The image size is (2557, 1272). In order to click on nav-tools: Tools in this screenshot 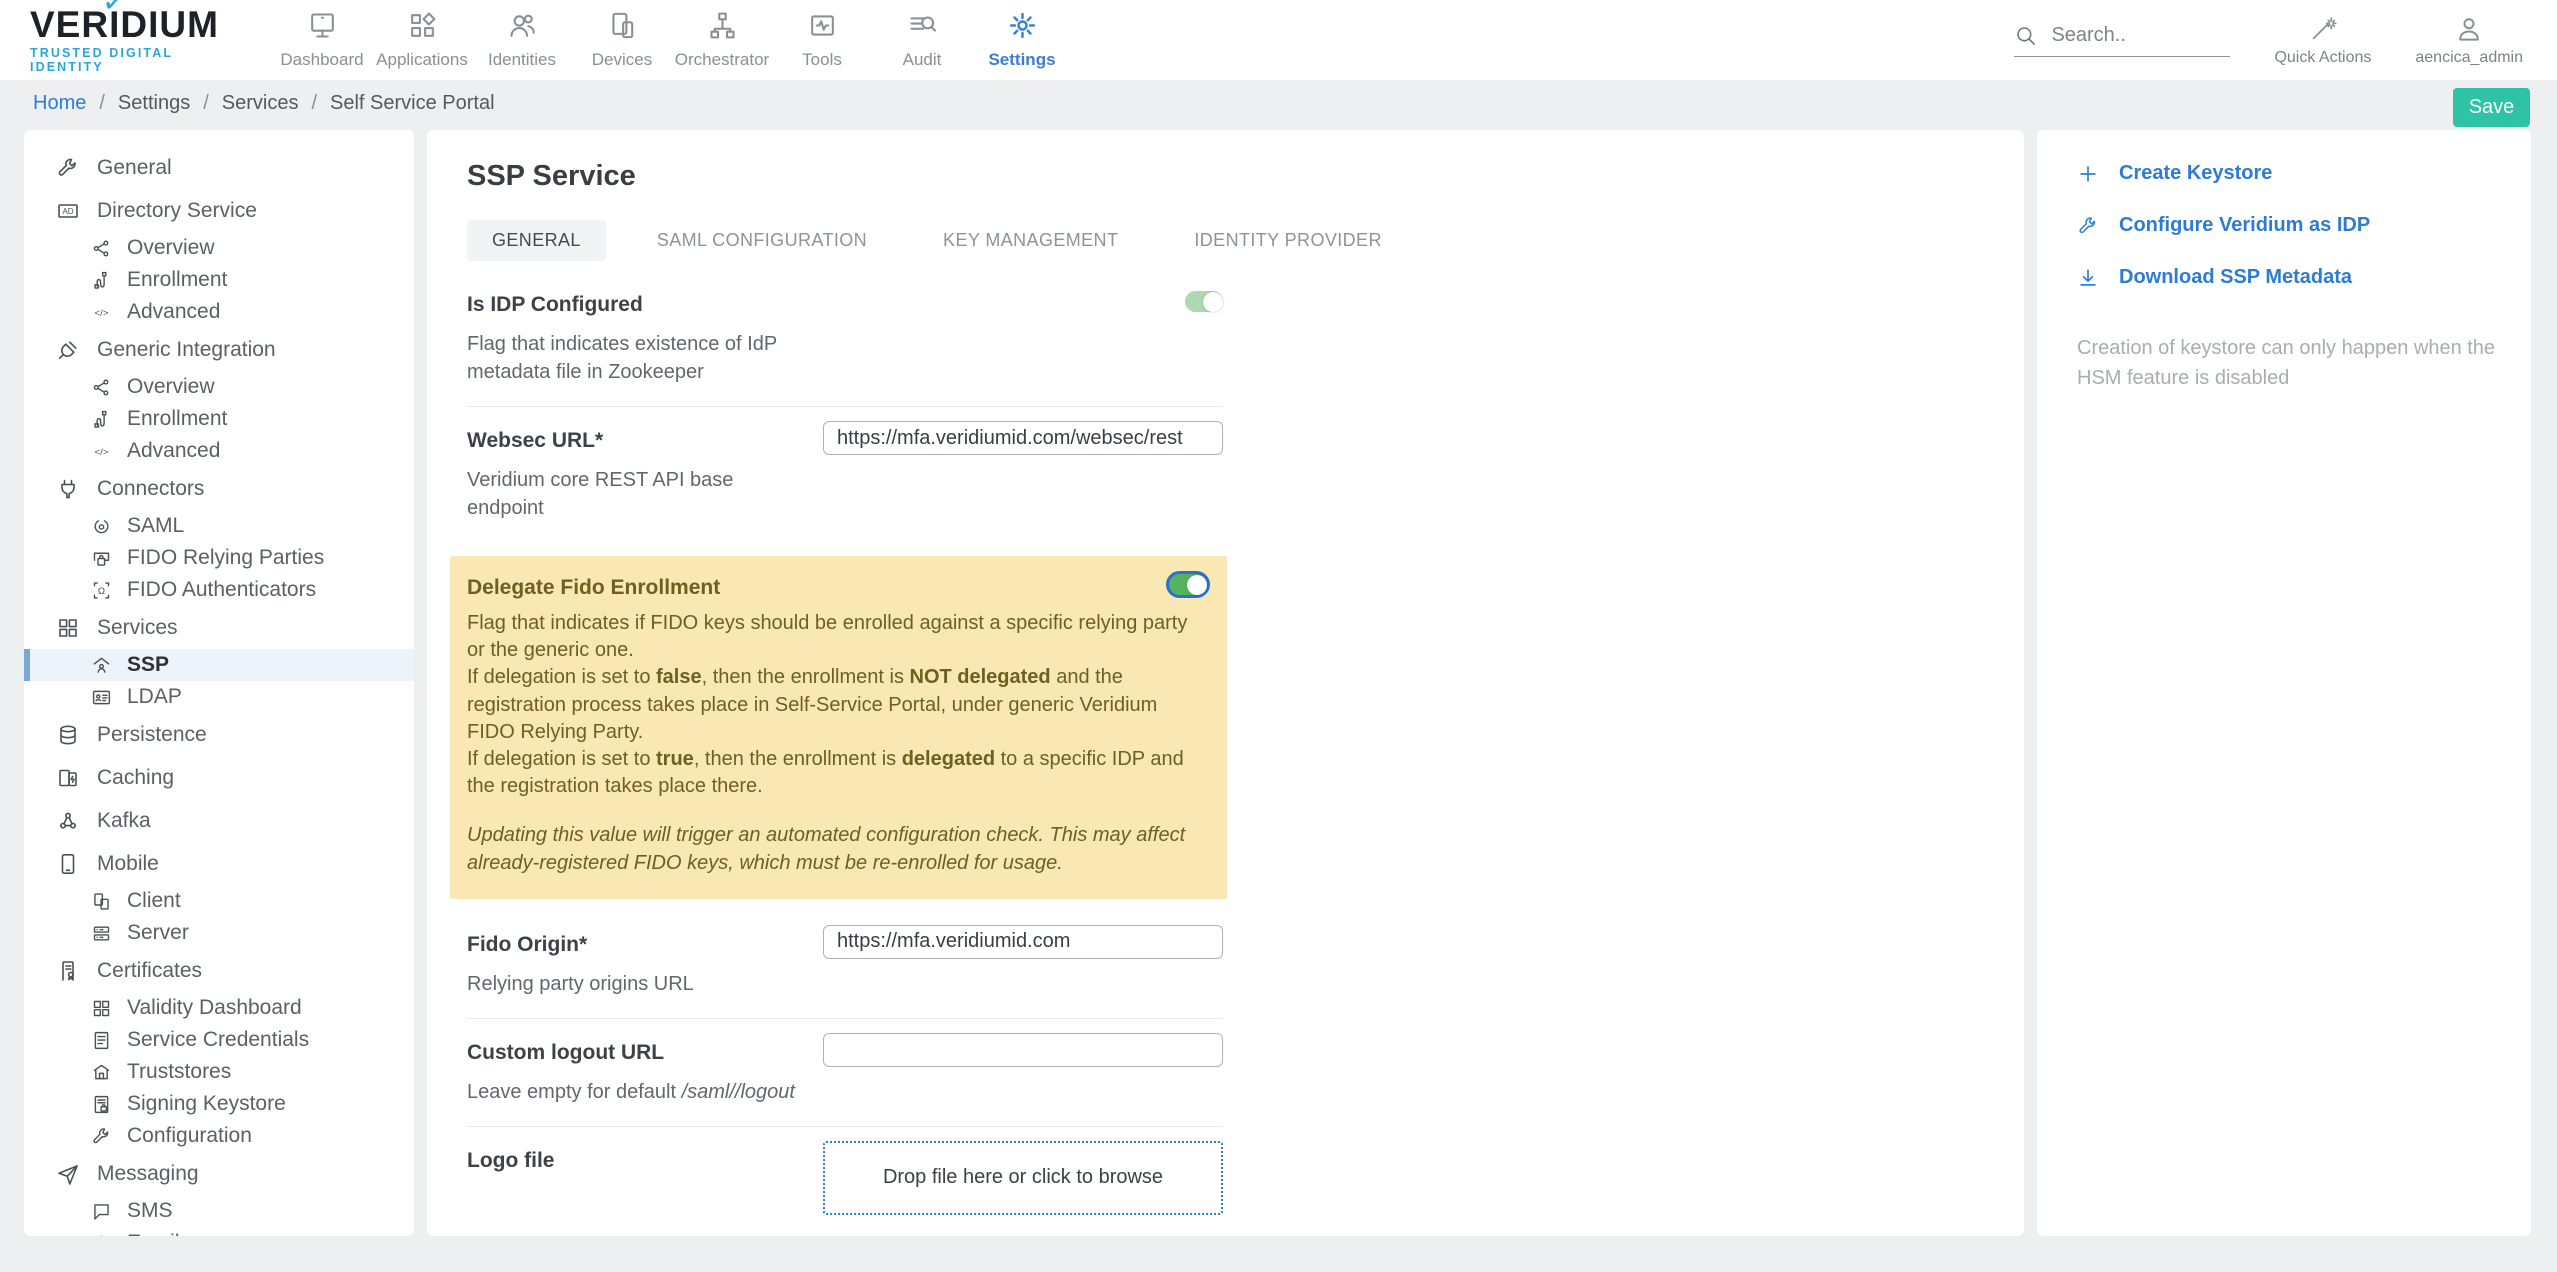, I will do `click(822, 40)`.